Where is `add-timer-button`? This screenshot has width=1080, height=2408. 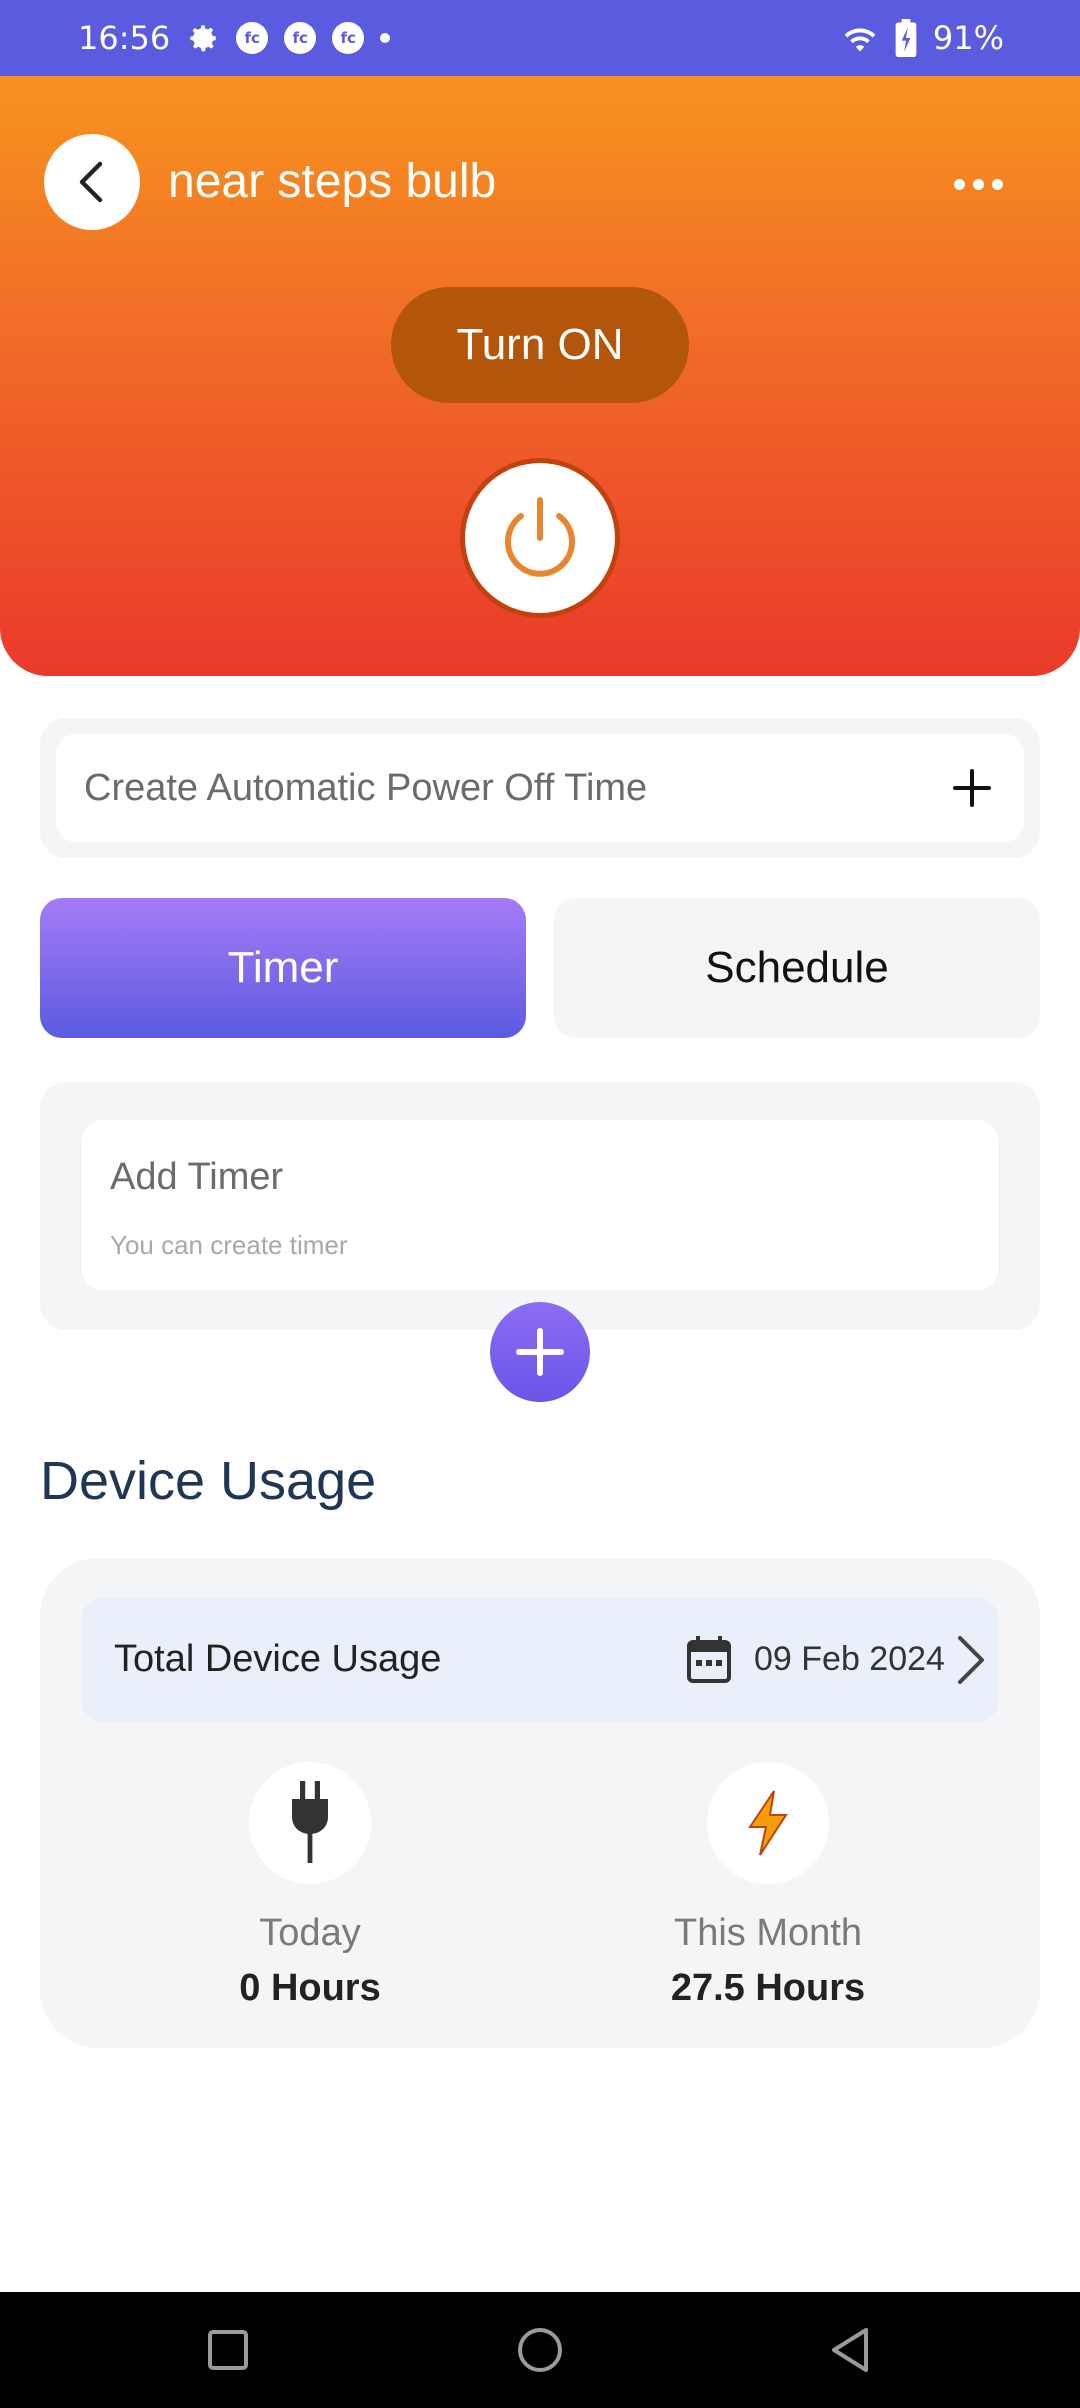
add-timer-button is located at coordinates (540, 1352).